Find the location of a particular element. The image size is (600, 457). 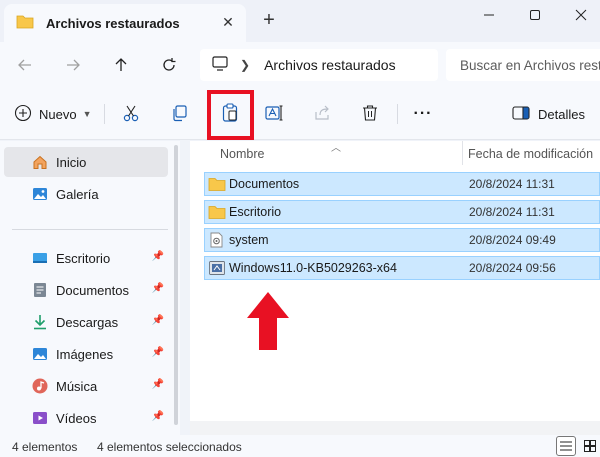

sidebar-item-label: Descargas is located at coordinates (87, 322).